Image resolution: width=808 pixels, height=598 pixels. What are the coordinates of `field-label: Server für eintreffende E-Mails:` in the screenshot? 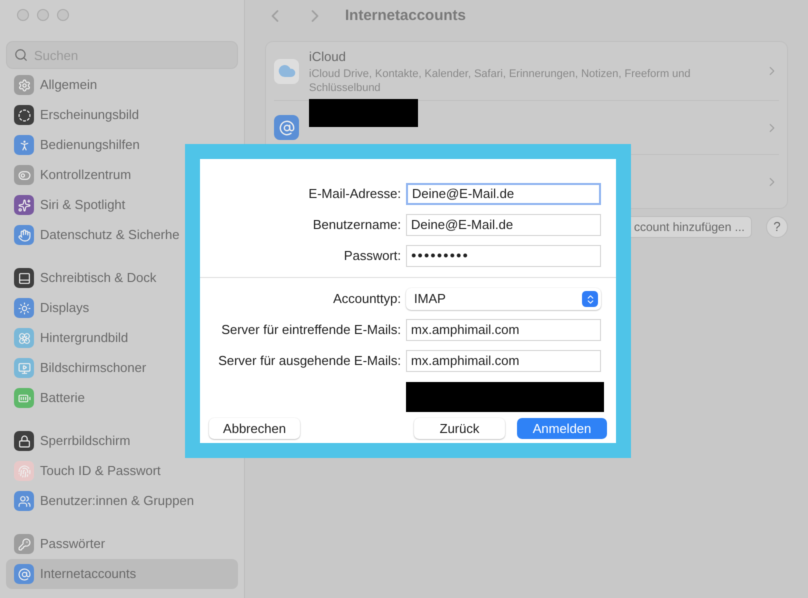 It's located at (311, 330).